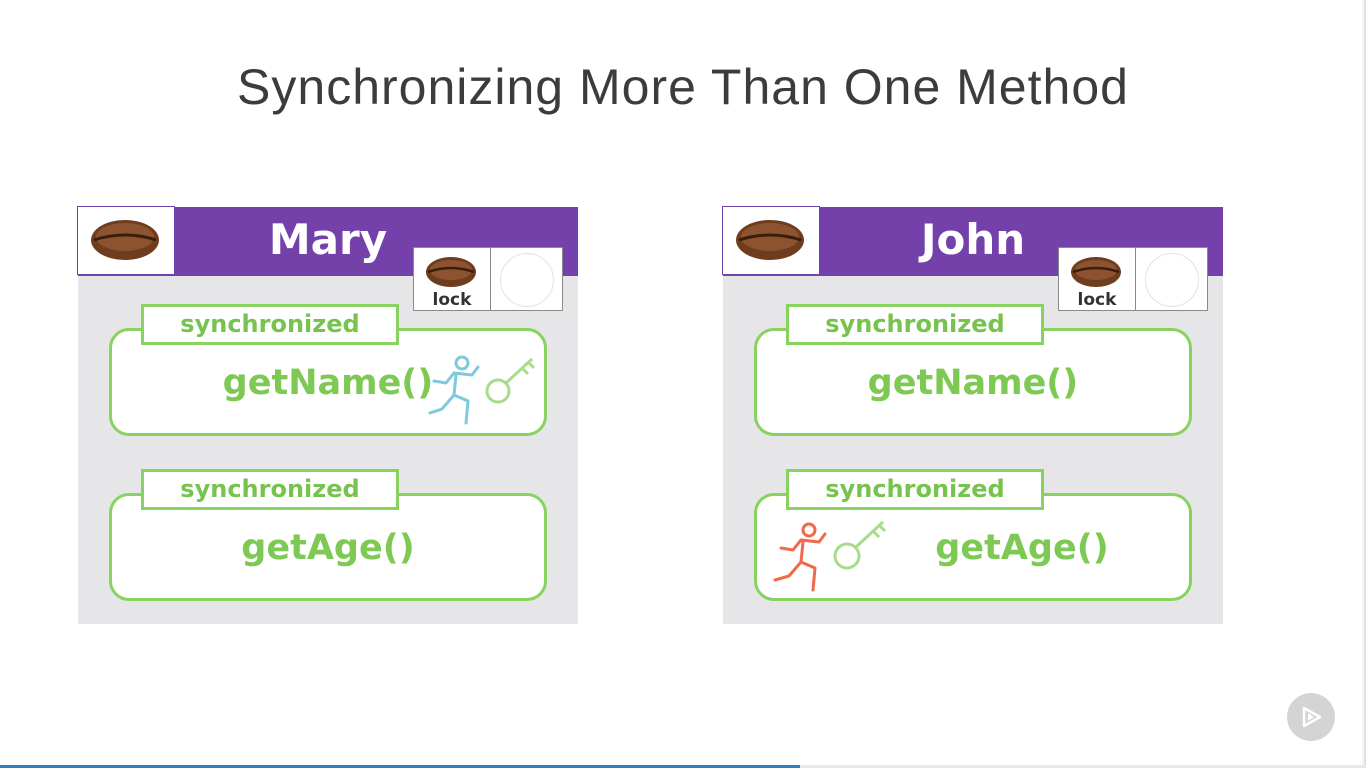 The height and width of the screenshot is (768, 1366). I want to click on method-name: getAge(), so click(328, 548).